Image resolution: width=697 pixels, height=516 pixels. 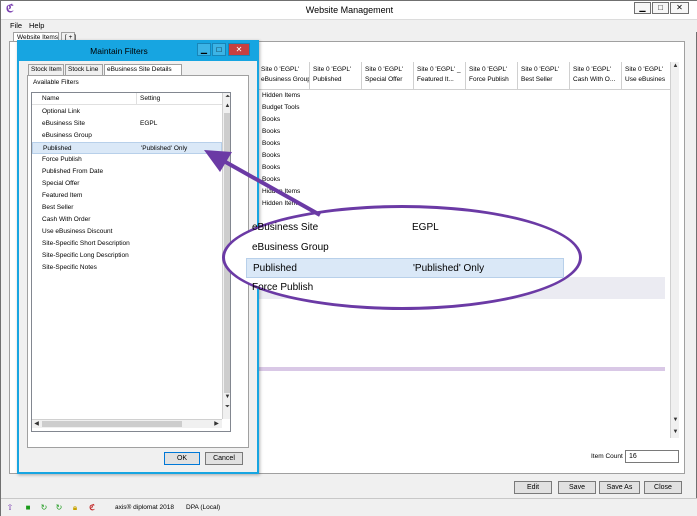 What do you see at coordinates (127, 256) in the screenshot?
I see `filter-row: Site-Specific Long Description` at bounding box center [127, 256].